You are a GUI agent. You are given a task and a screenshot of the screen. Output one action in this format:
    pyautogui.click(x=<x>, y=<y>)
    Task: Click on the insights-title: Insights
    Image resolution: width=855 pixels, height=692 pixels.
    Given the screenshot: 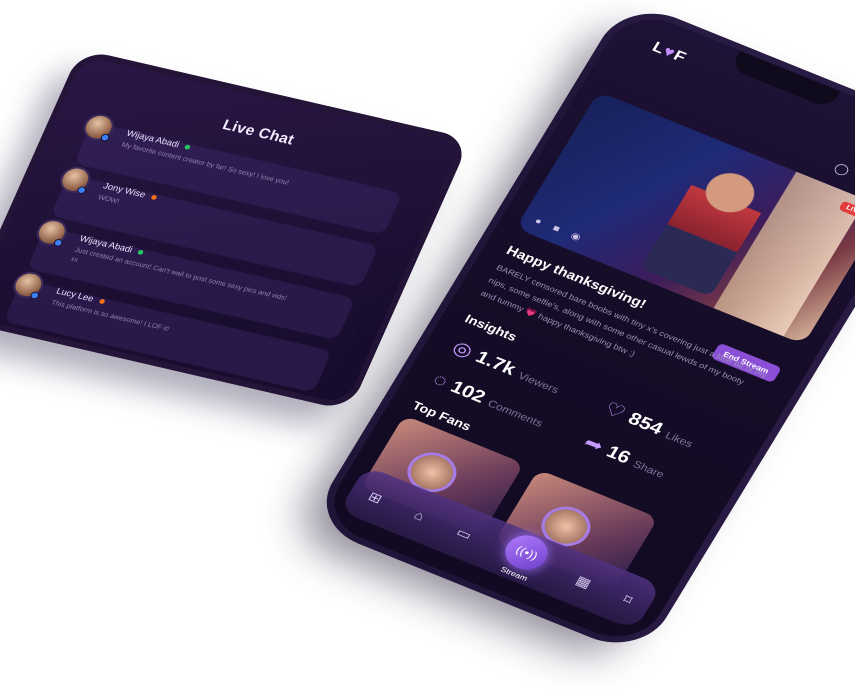 What is the action you would take?
    pyautogui.click(x=491, y=327)
    